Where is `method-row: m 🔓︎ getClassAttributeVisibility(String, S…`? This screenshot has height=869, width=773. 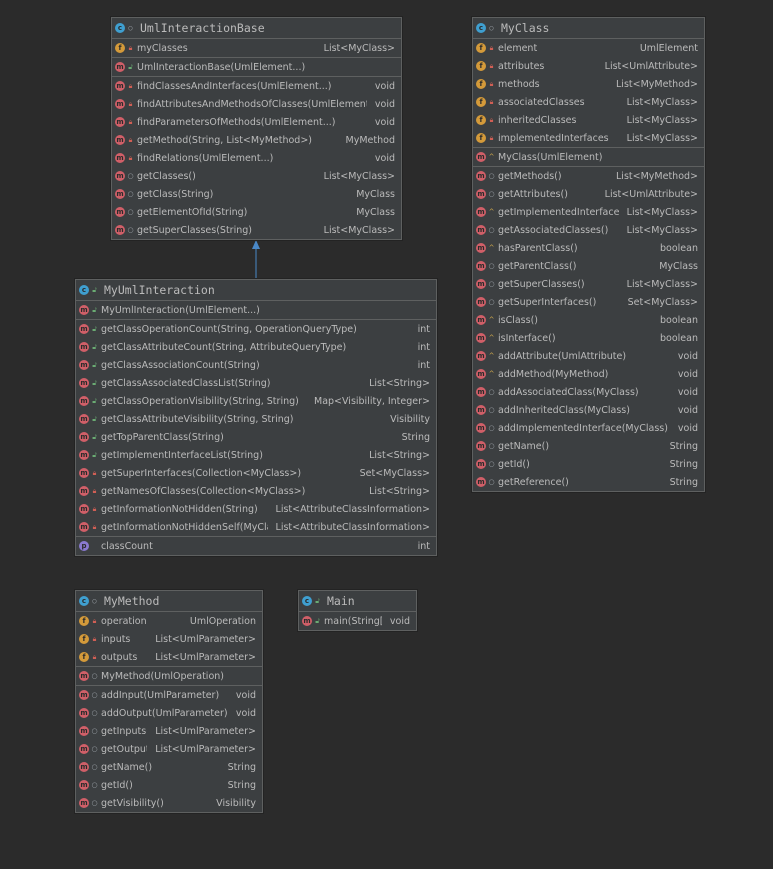 method-row: m 🔓︎ getClassAttributeVisibility(String, S… is located at coordinates (256, 419).